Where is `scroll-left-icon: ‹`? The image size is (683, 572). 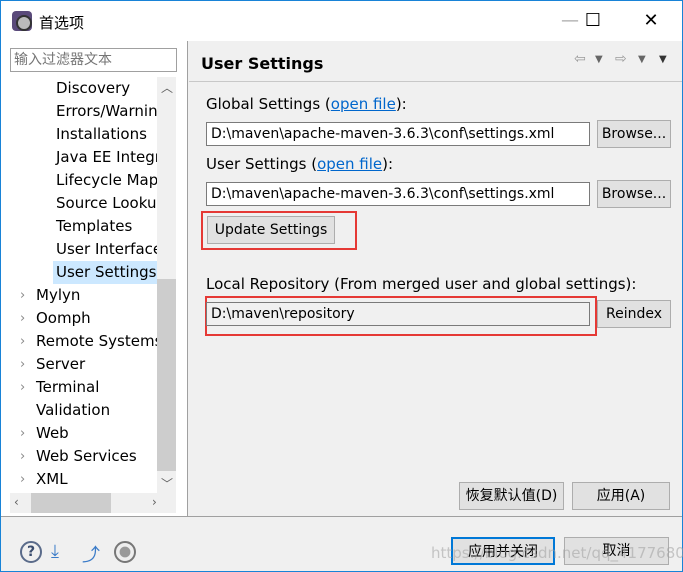
scroll-left-icon: ‹ is located at coordinates (16, 502).